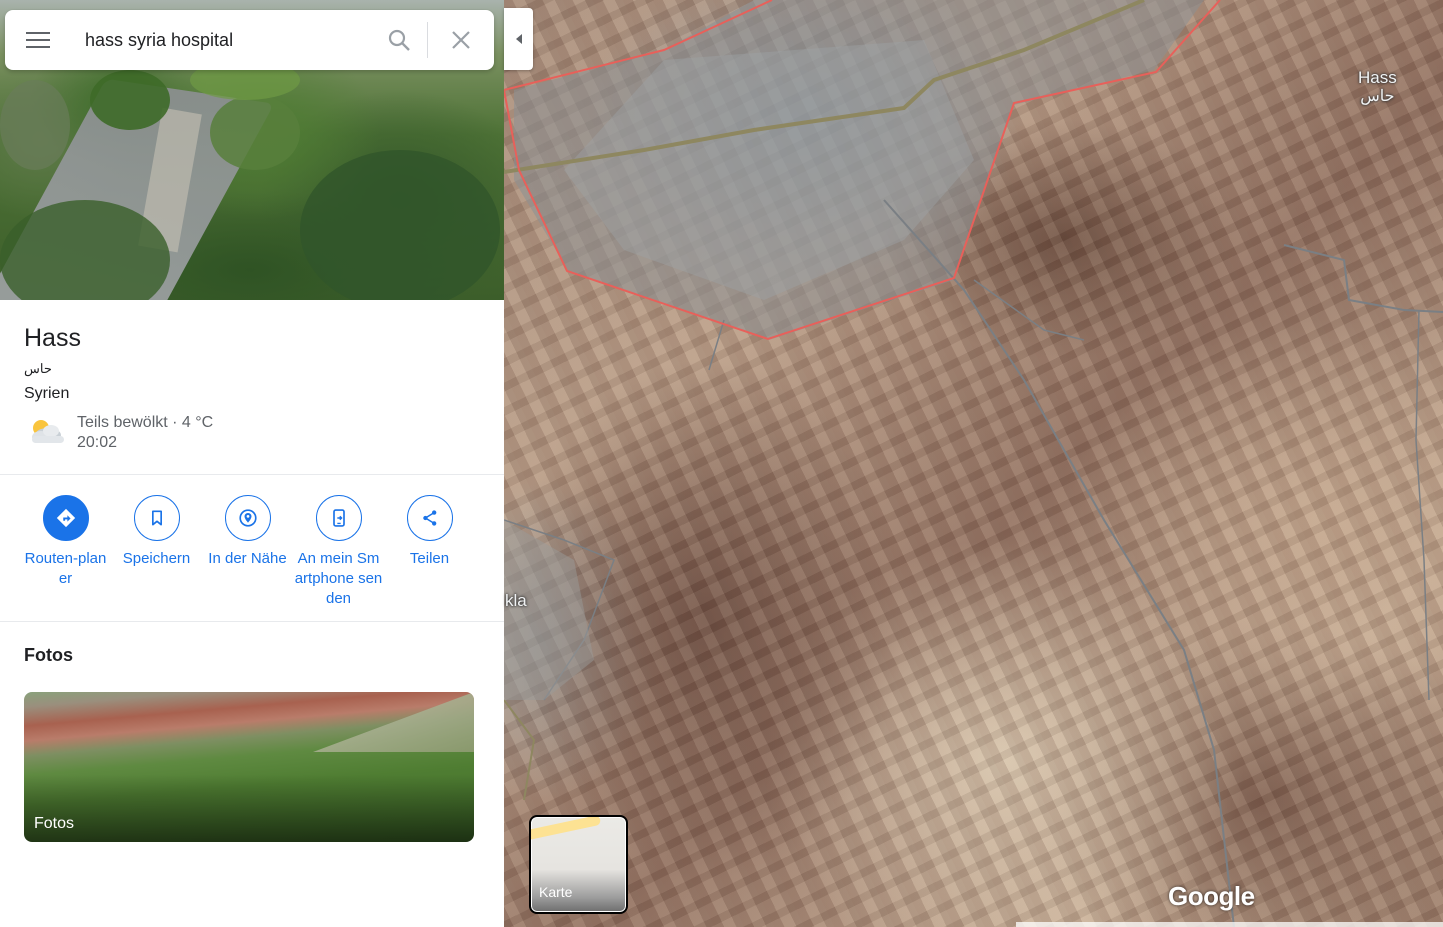  What do you see at coordinates (578, 864) in the screenshot?
I see `layer-toggle-button: Karte` at bounding box center [578, 864].